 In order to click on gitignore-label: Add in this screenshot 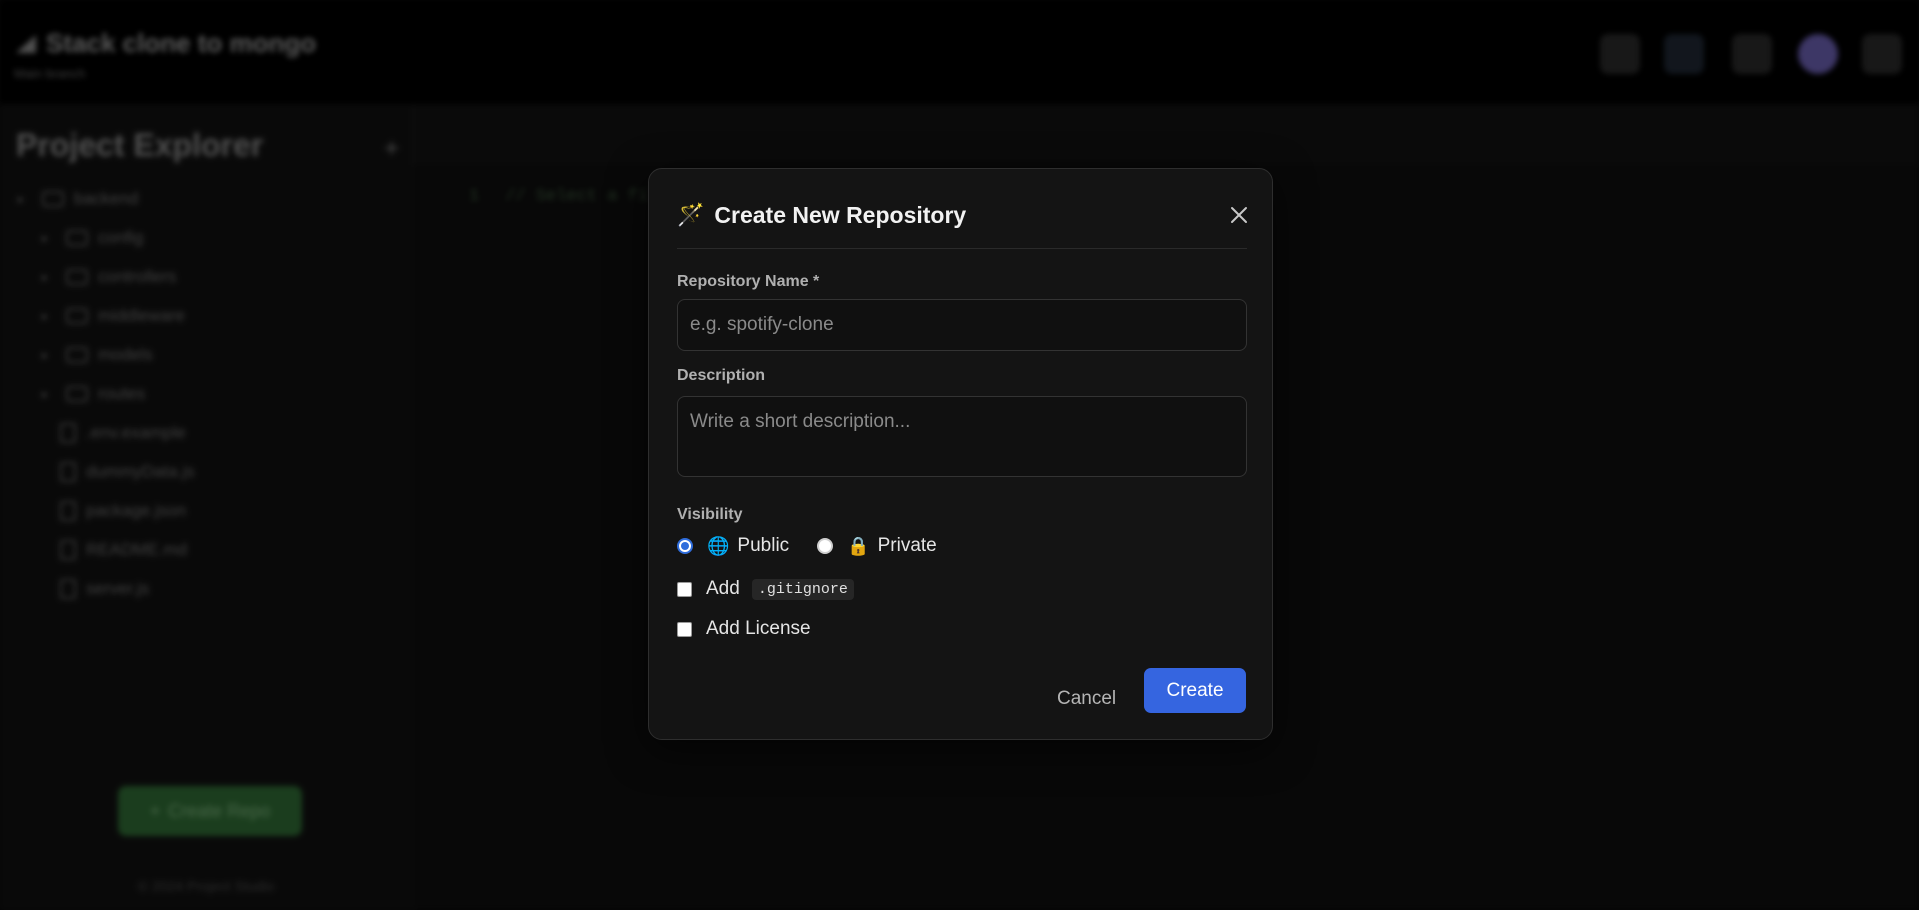, I will do `click(723, 589)`.